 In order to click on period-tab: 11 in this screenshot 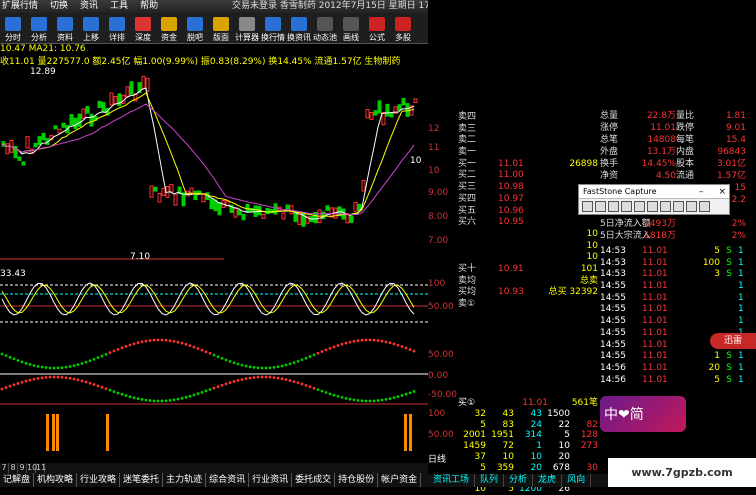, I will do `click(41, 468)`.